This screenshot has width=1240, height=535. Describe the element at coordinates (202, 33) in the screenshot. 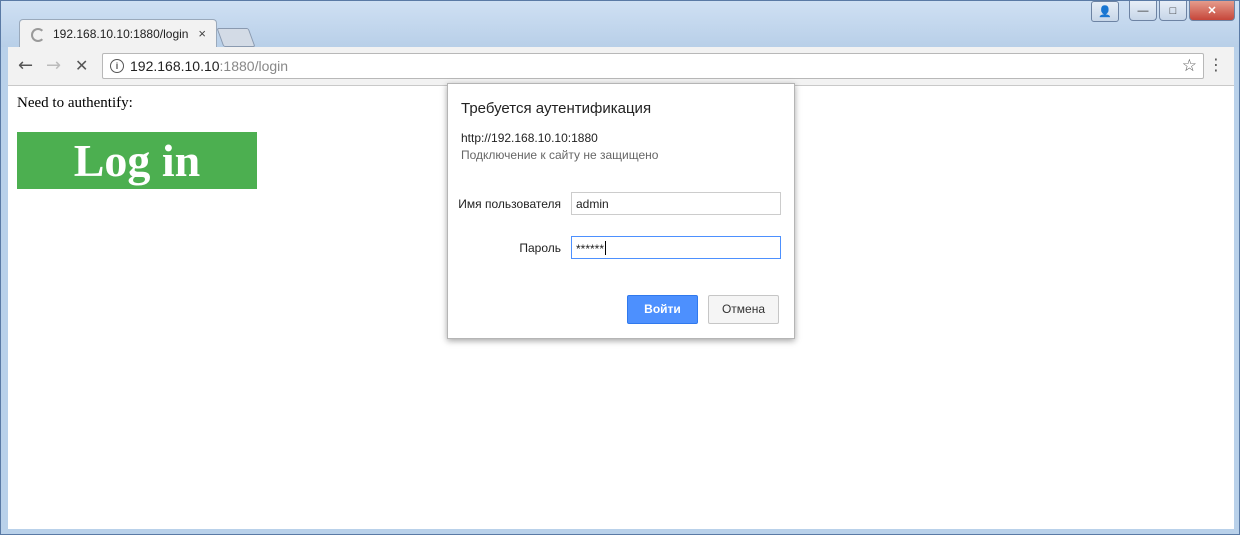

I see `tab-close-icon: ×` at that location.